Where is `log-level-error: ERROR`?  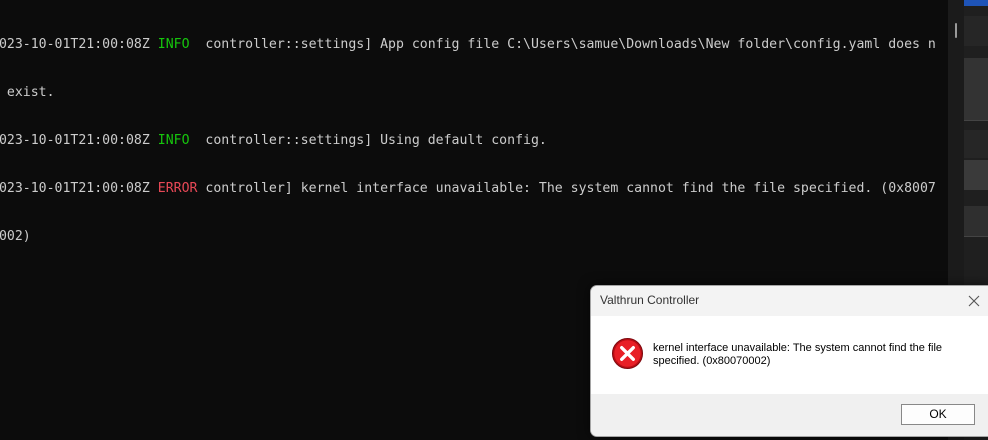
log-level-error: ERROR is located at coordinates (177, 188).